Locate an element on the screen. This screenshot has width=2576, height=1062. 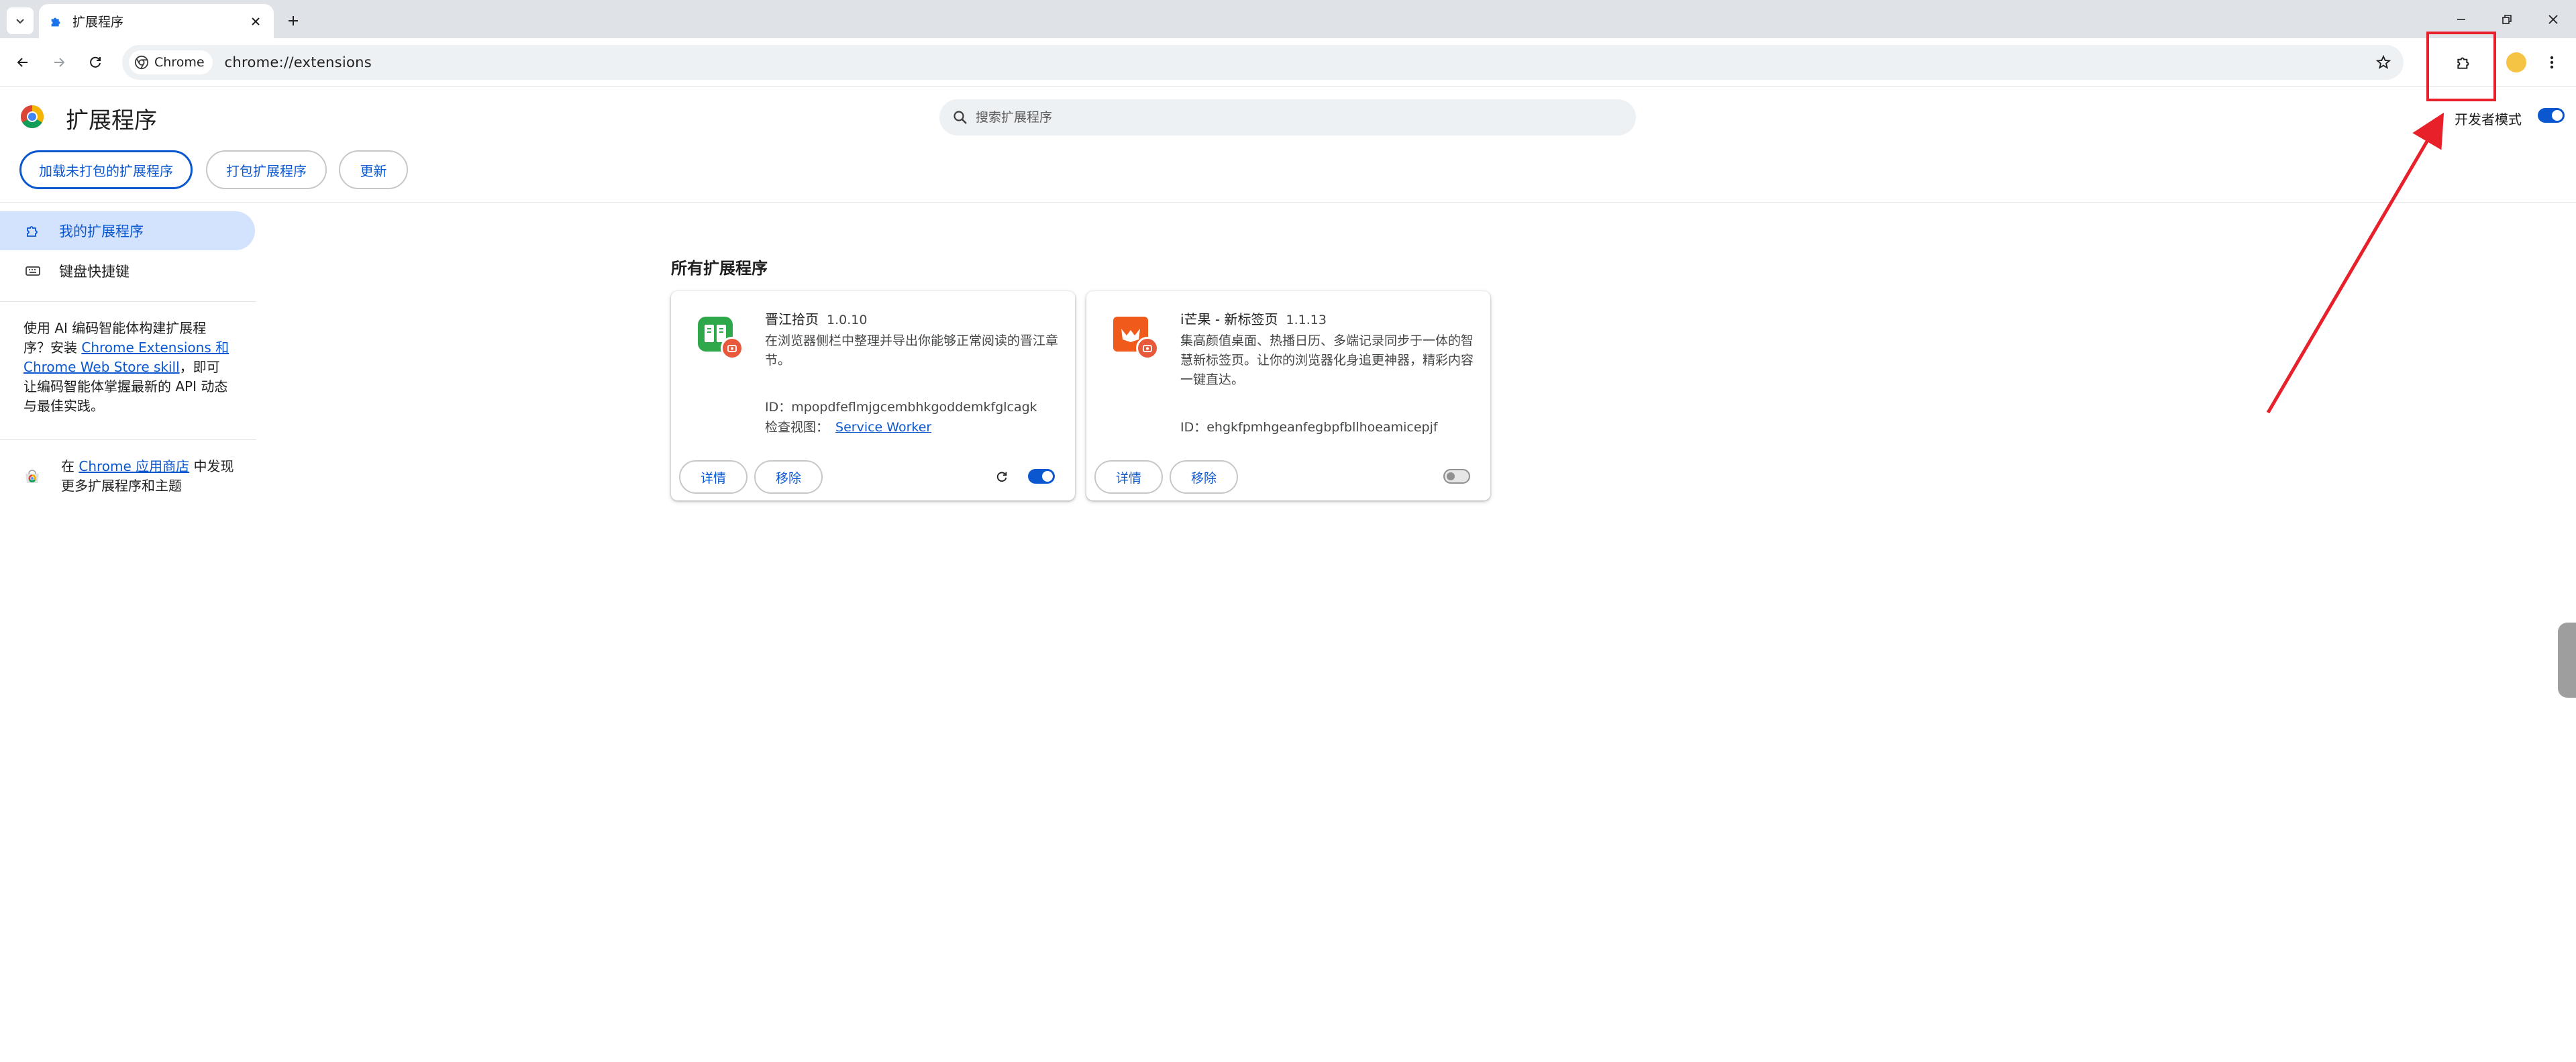
search-box is located at coordinates (1287, 117).